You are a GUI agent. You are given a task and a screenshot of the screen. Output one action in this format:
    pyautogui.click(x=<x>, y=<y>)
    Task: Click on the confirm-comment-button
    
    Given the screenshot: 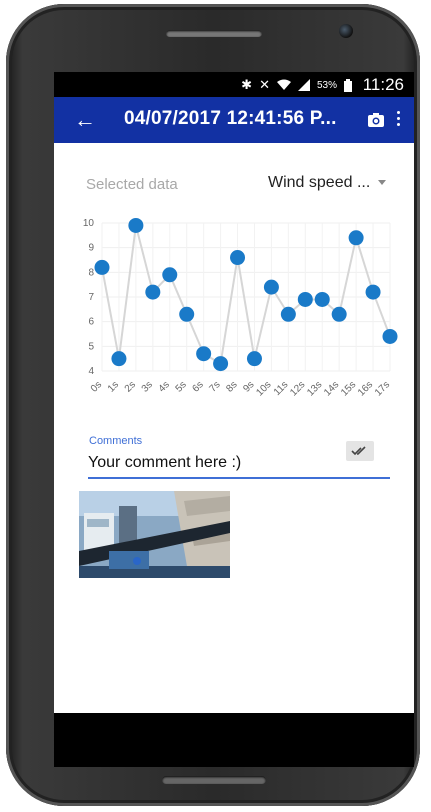 What is the action you would take?
    pyautogui.click(x=360, y=451)
    